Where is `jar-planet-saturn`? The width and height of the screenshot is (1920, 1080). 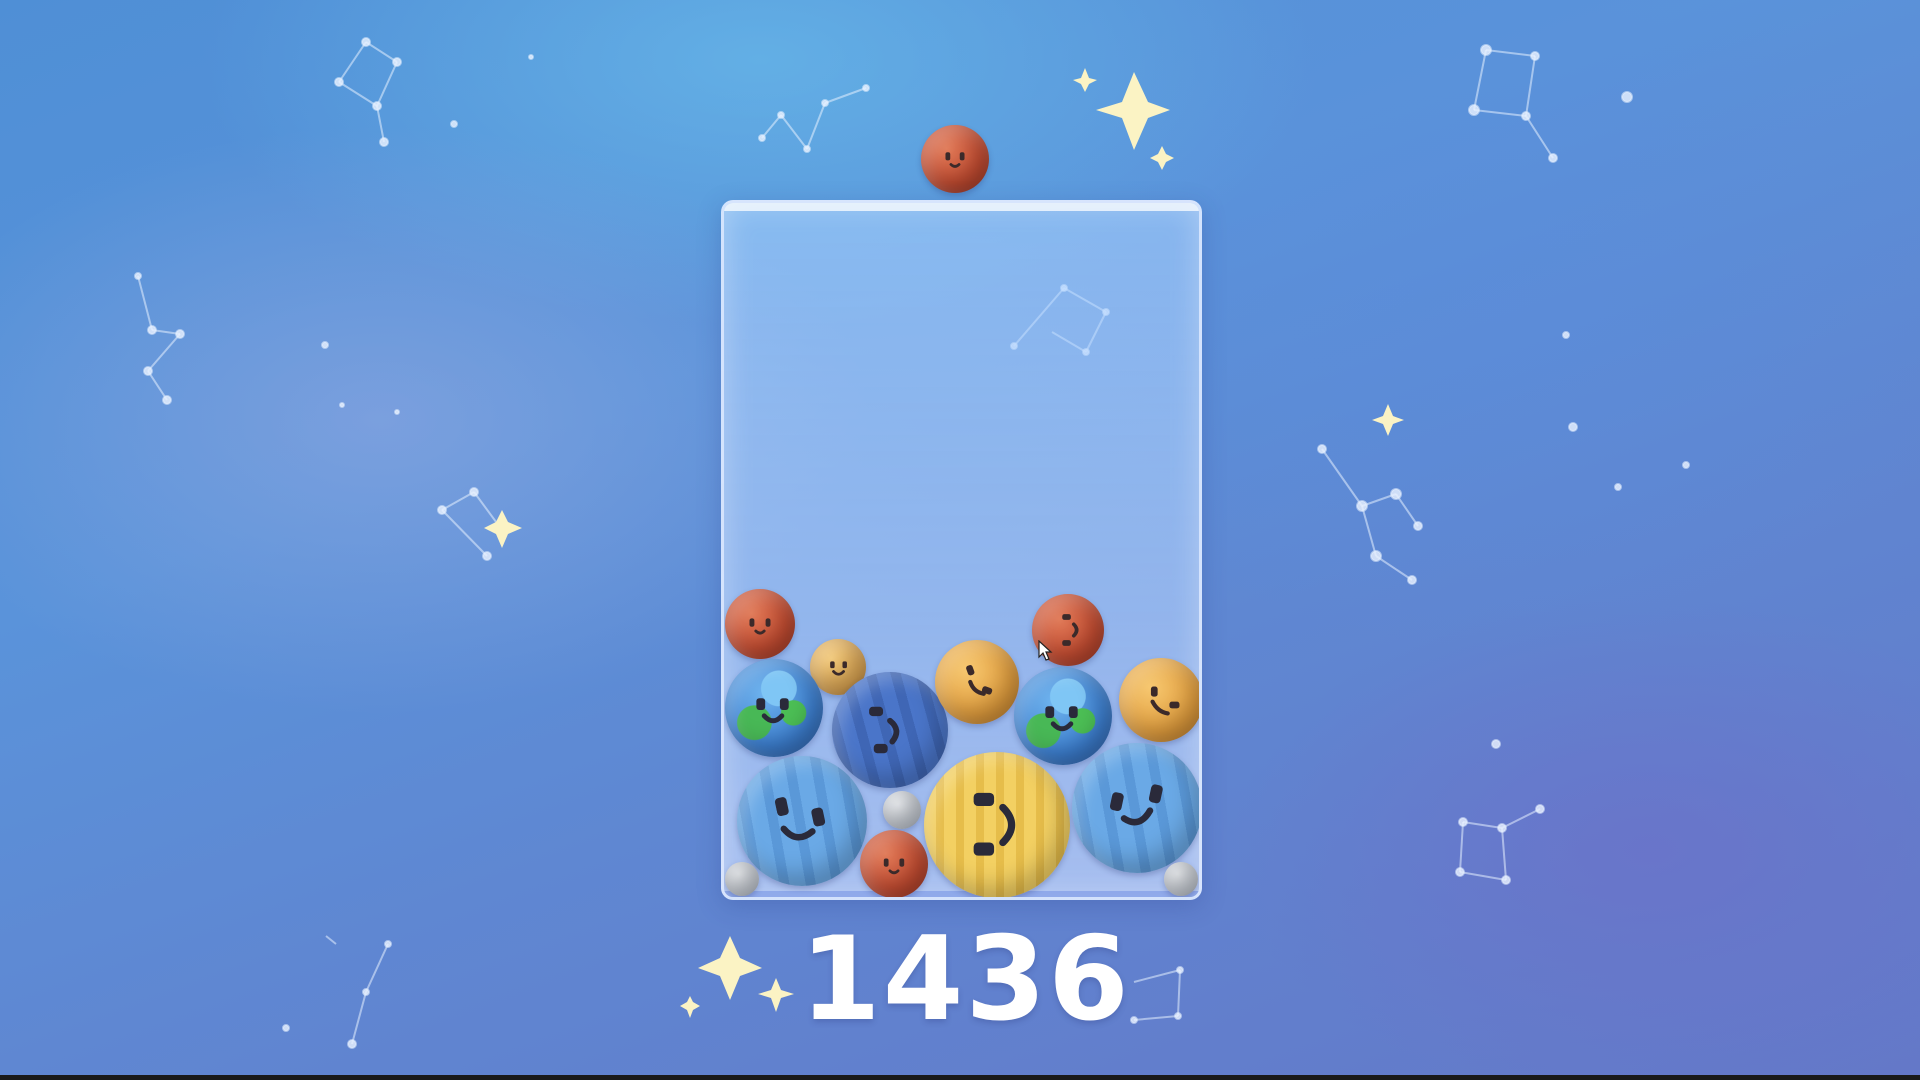
jar-planet-saturn is located at coordinates (997, 824).